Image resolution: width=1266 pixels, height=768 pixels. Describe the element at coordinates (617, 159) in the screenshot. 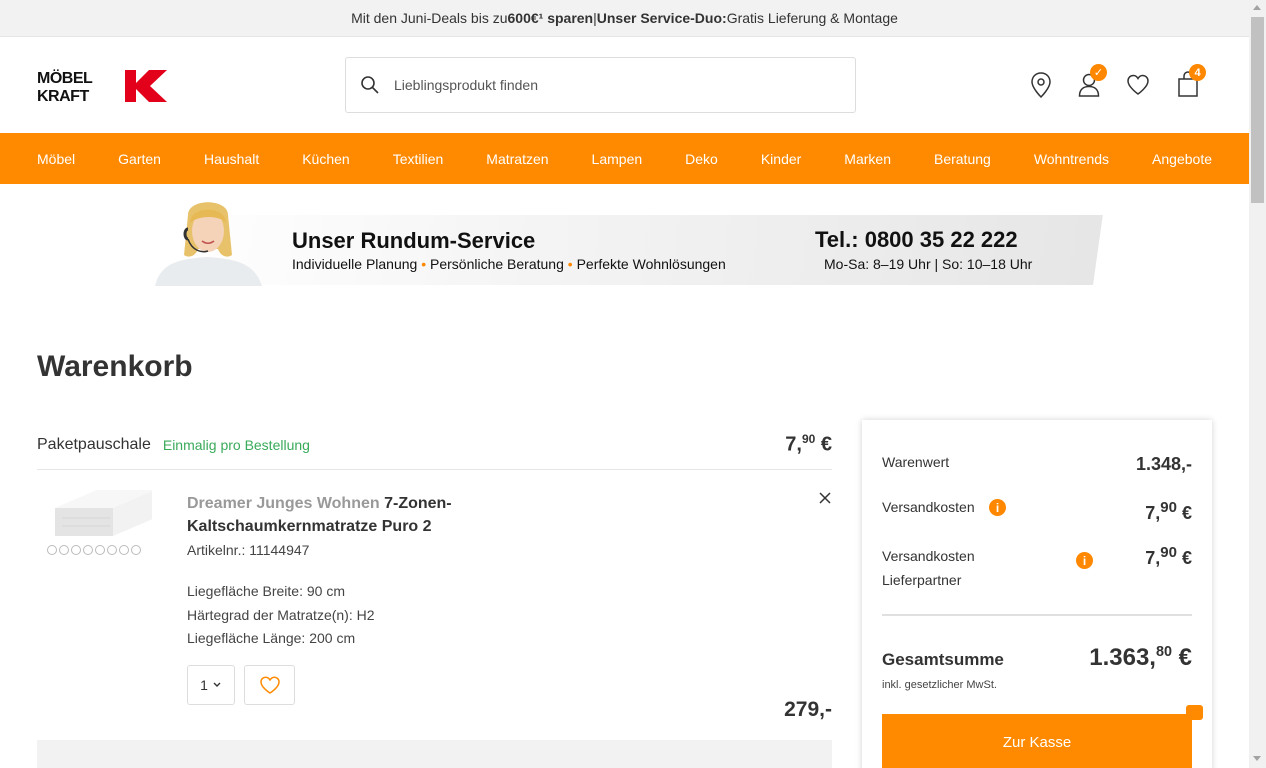

I see `nav-item-lampen: Lampen` at that location.